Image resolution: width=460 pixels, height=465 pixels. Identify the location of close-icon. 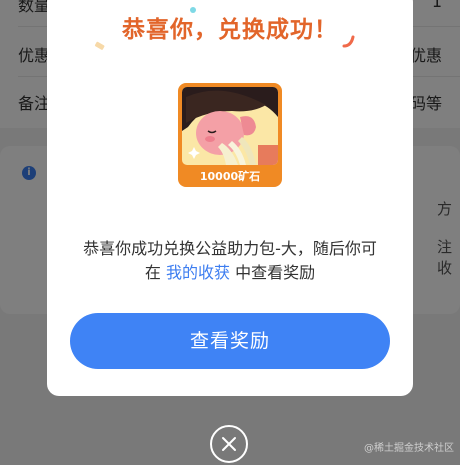
(229, 444).